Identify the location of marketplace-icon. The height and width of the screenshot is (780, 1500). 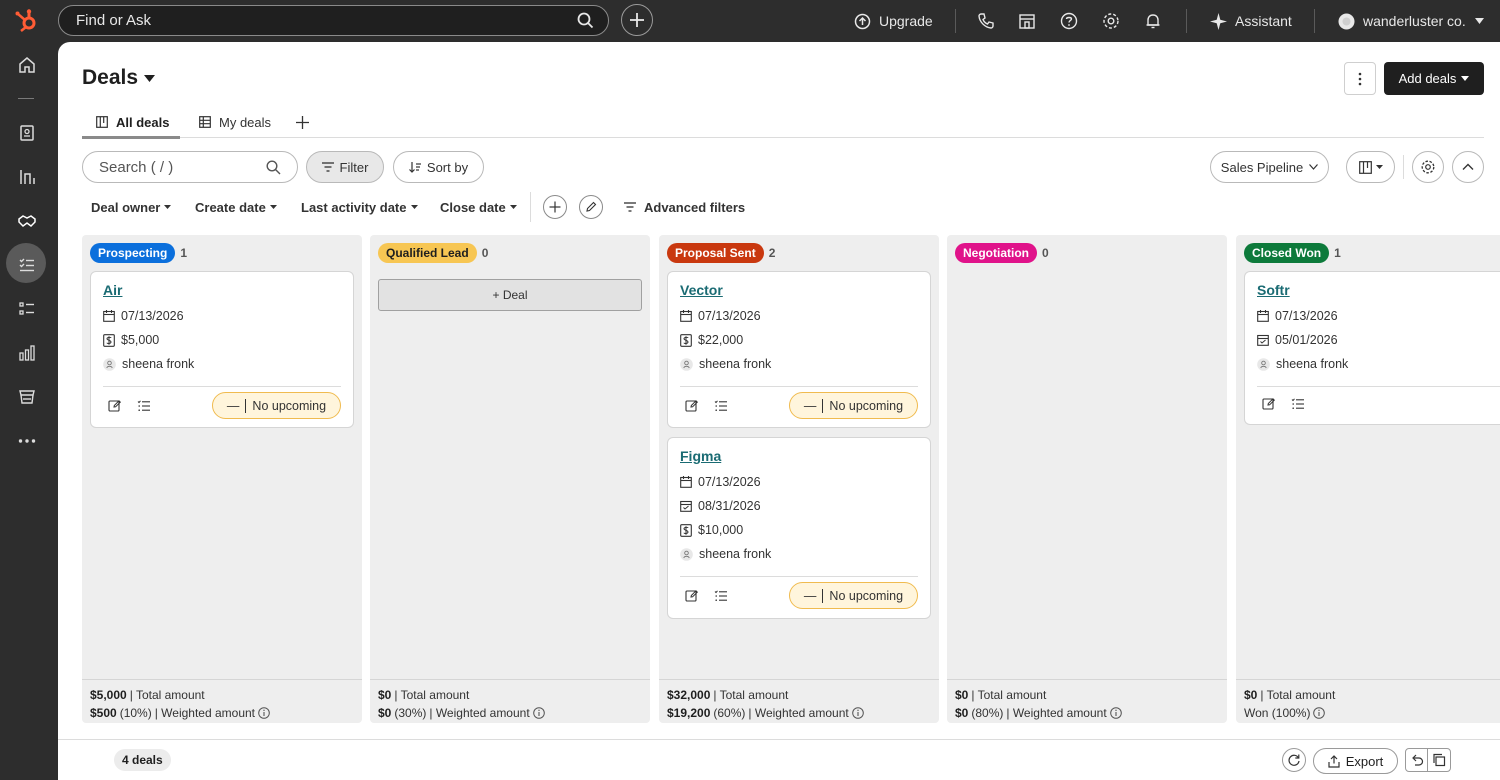
(1027, 21).